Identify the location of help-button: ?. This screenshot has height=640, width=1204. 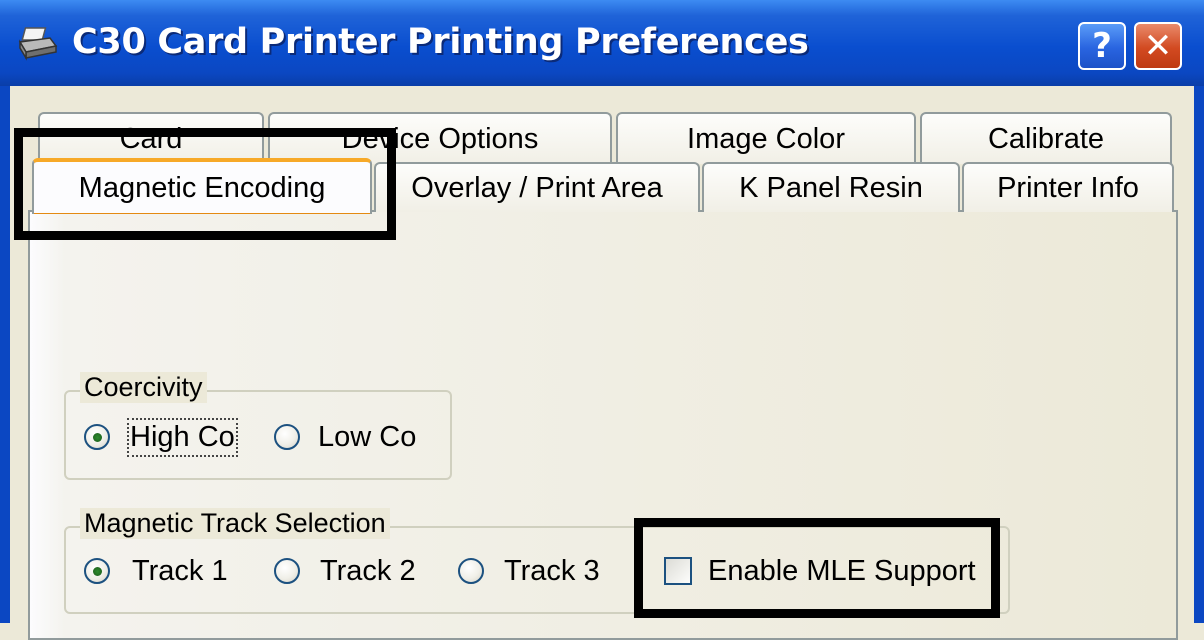
(1102, 46).